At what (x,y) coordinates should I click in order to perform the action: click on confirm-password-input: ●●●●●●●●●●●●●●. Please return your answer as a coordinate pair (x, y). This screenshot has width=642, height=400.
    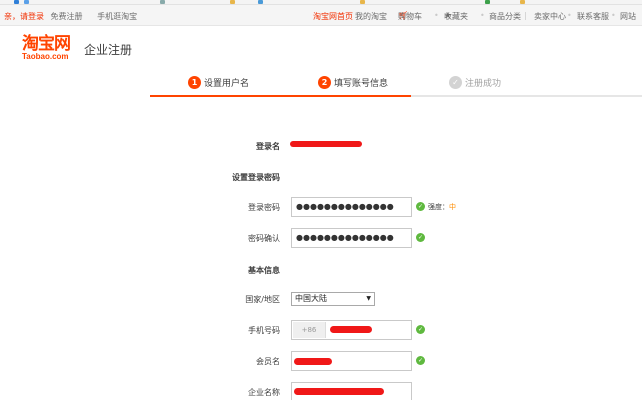
    Looking at the image, I should click on (351, 238).